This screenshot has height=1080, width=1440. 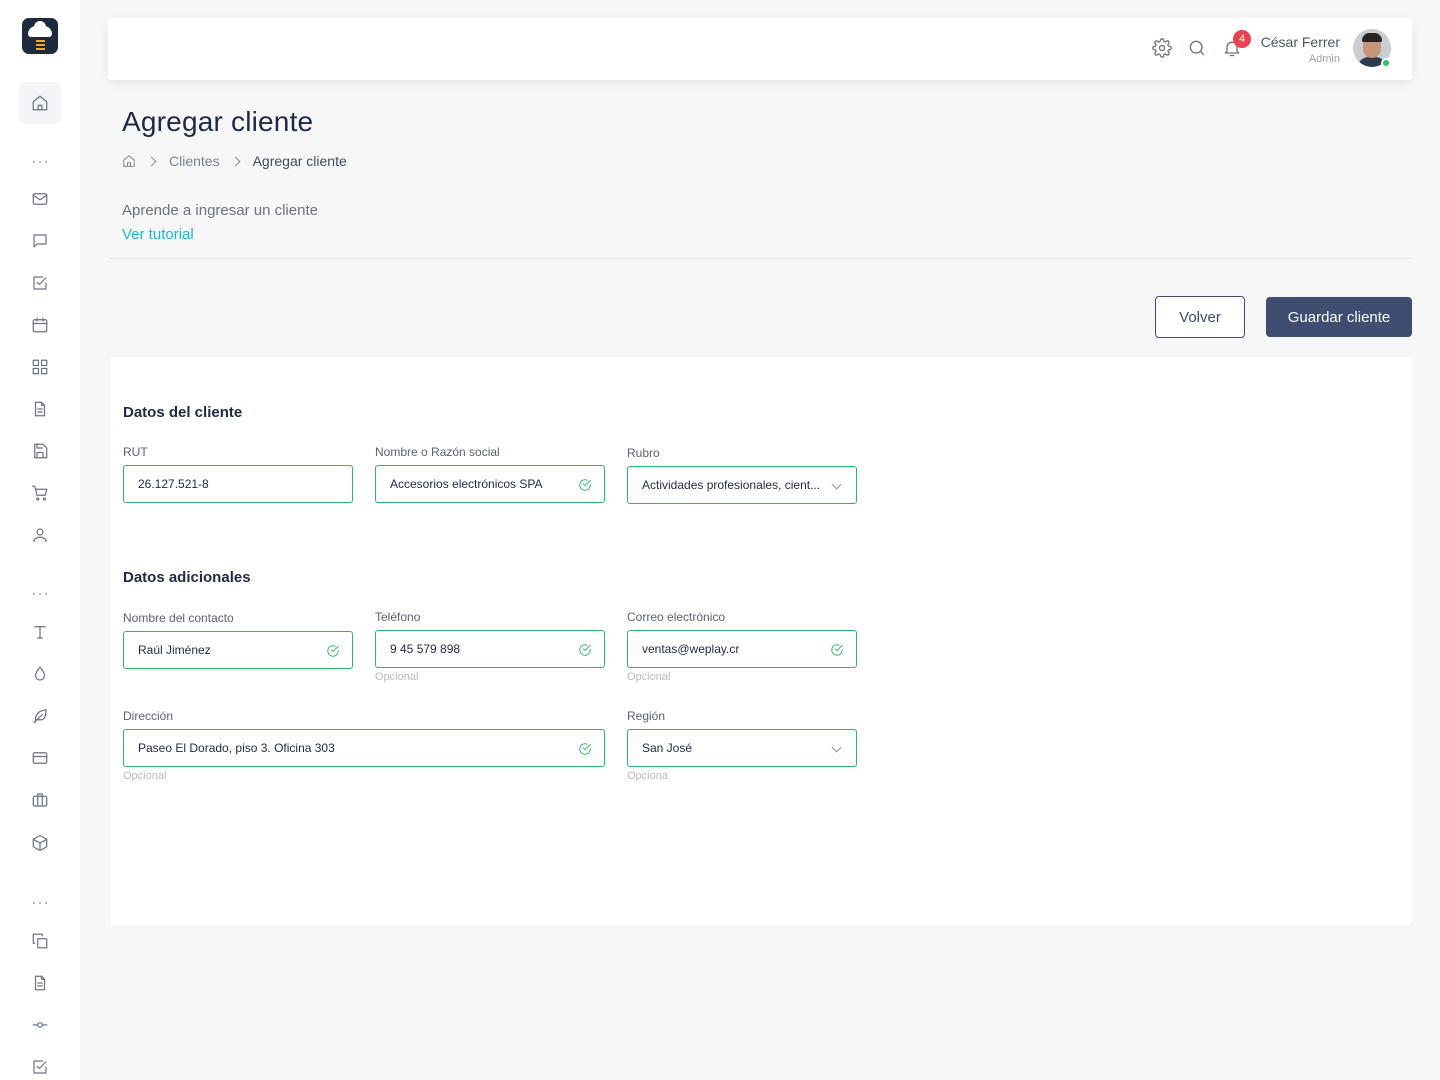 What do you see at coordinates (398, 617) in the screenshot?
I see `phone-label: Teléfono` at bounding box center [398, 617].